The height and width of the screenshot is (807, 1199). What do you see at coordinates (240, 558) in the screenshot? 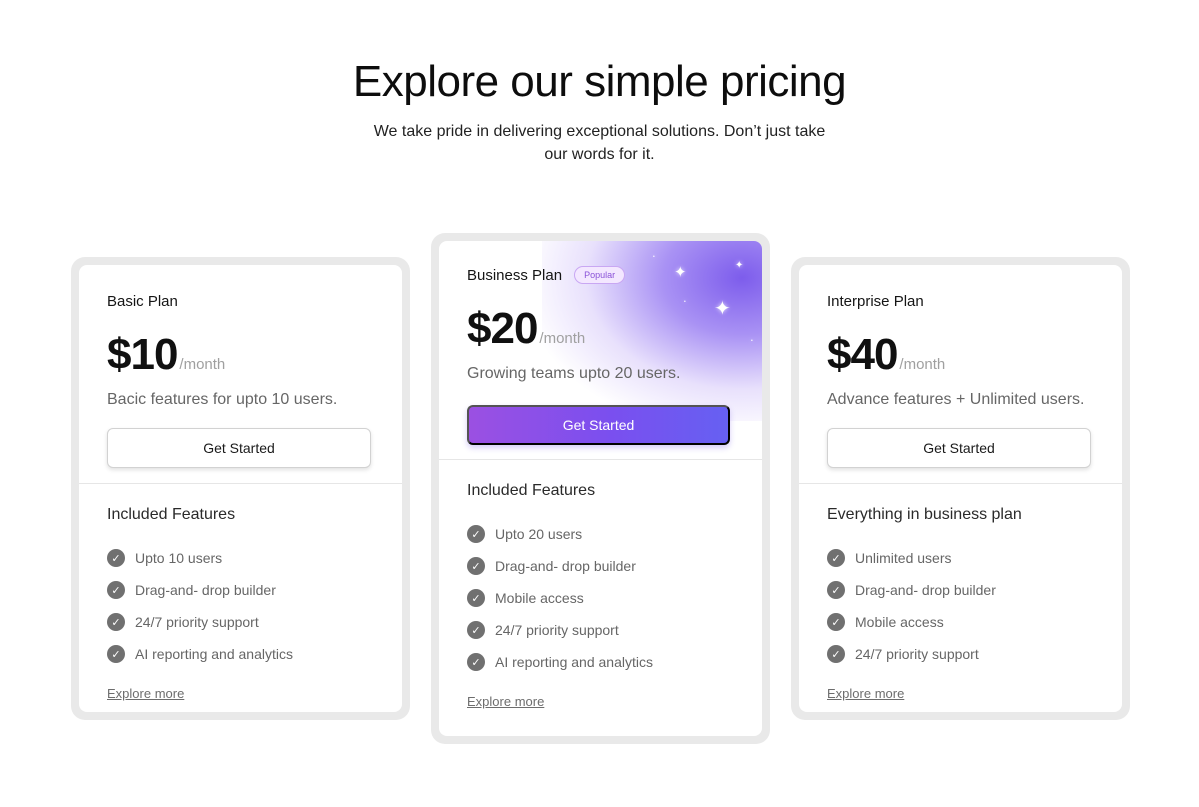
I see `feature-item: ✓ Upto 10 users` at bounding box center [240, 558].